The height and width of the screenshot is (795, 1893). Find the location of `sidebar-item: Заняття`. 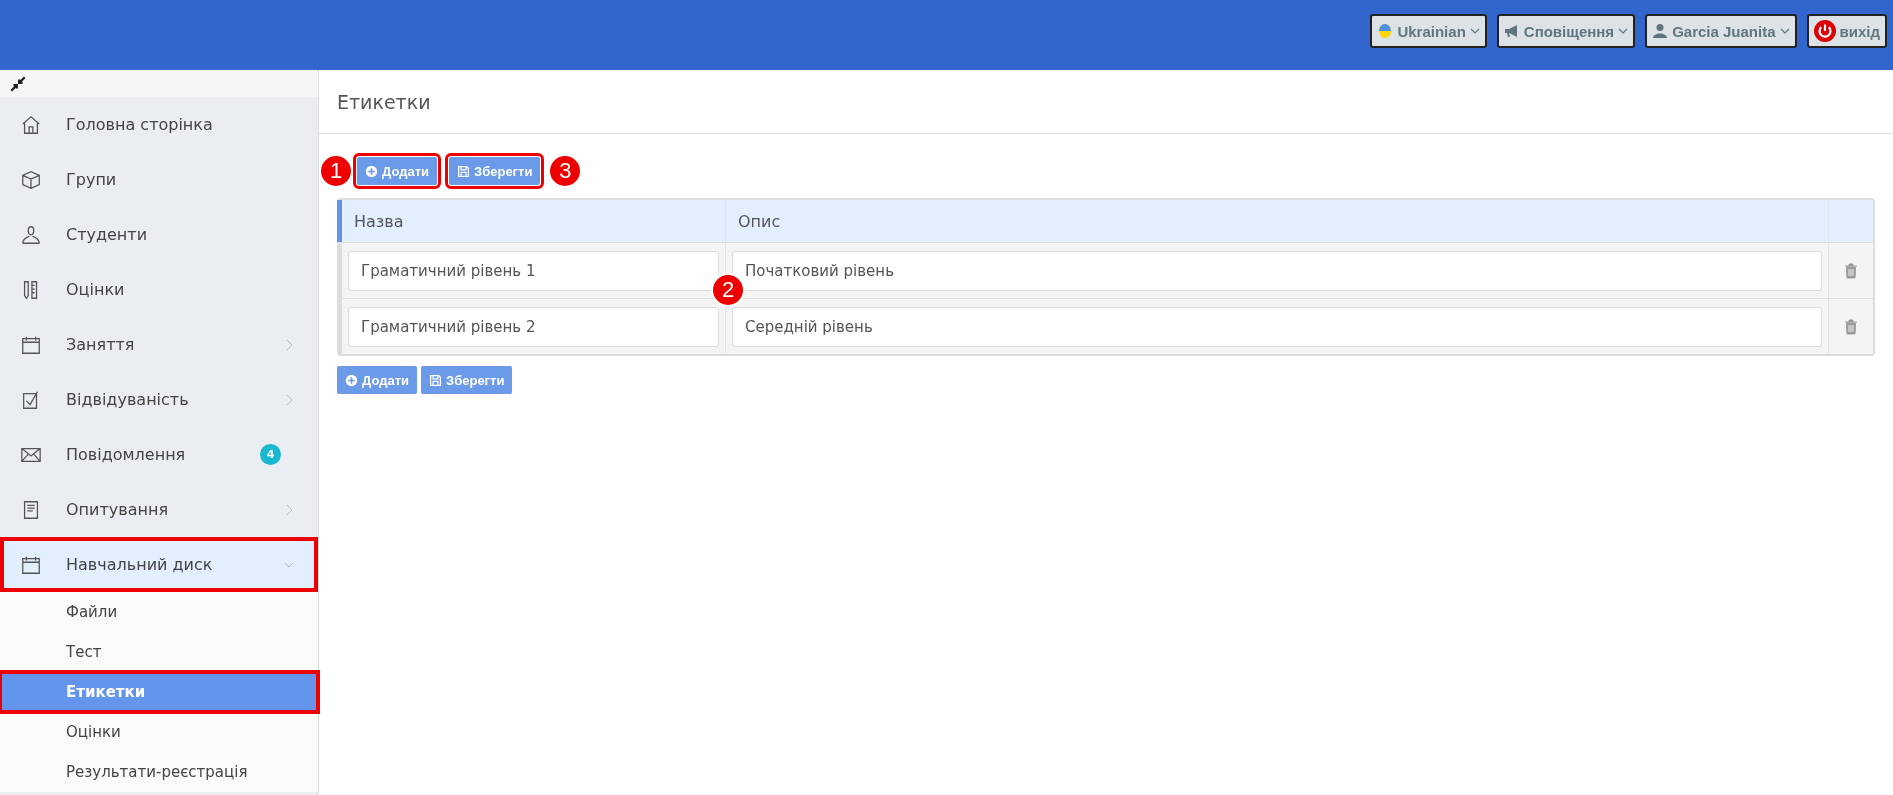

sidebar-item: Заняття is located at coordinates (159, 344).